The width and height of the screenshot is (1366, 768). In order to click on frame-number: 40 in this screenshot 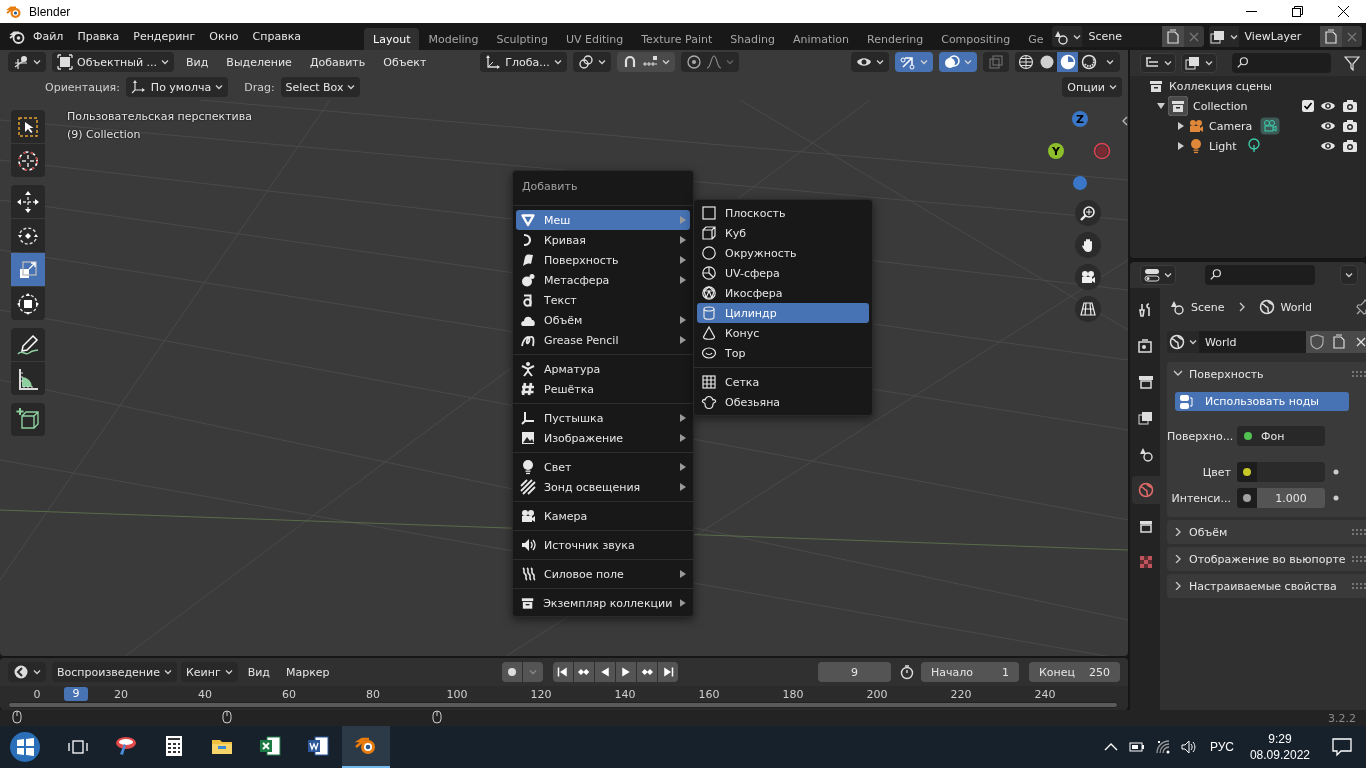, I will do `click(205, 694)`.